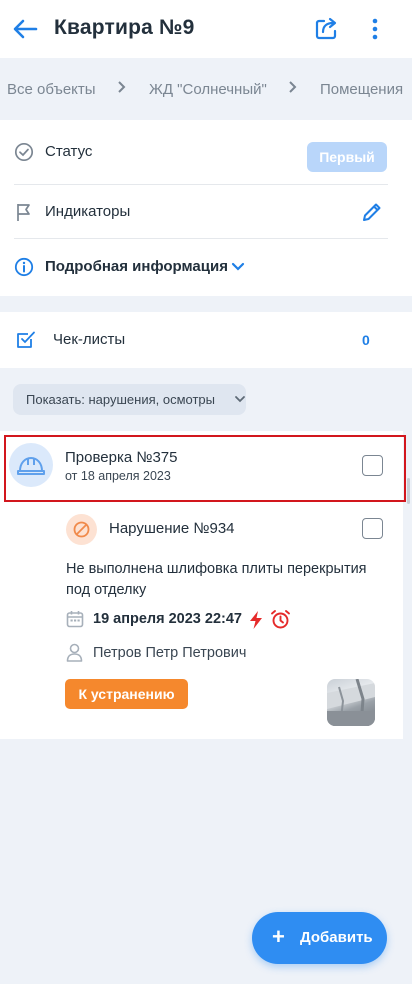 The height and width of the screenshot is (984, 412). What do you see at coordinates (347, 157) in the screenshot?
I see `status-value-button: Первый` at bounding box center [347, 157].